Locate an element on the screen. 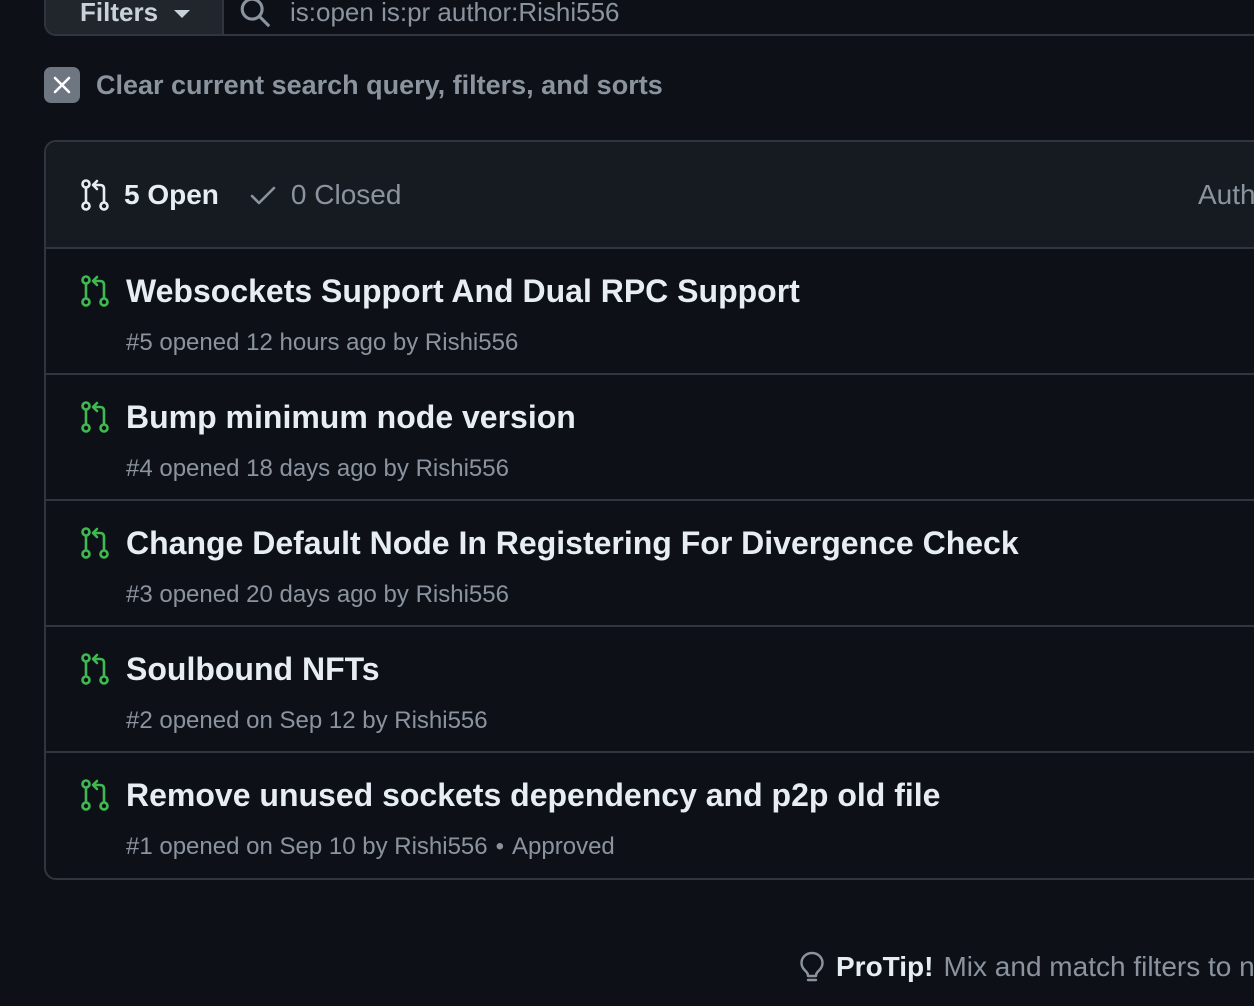  search-icon is located at coordinates (255, 14).